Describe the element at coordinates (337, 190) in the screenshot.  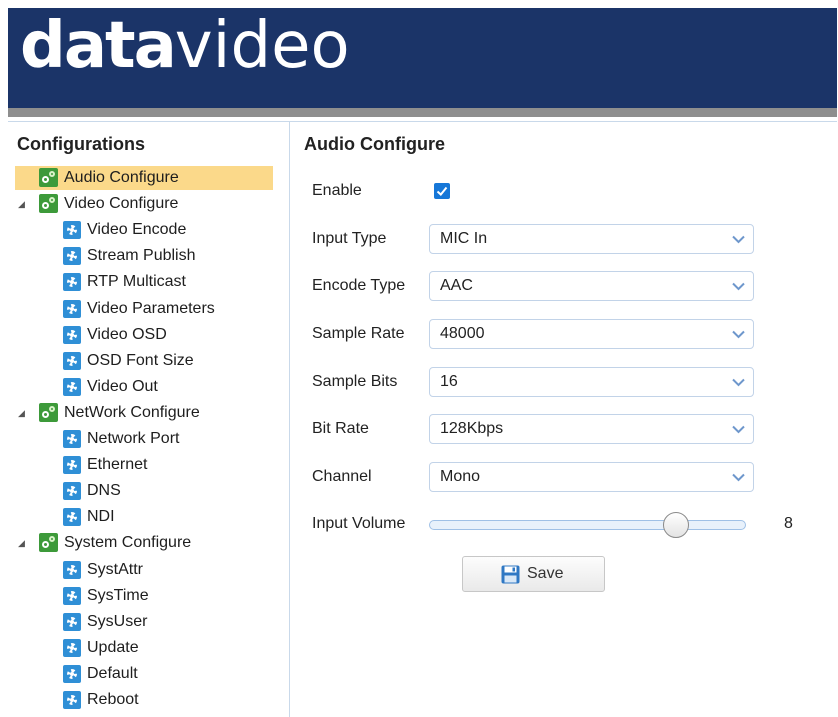
I see `enable-label: Enable` at that location.